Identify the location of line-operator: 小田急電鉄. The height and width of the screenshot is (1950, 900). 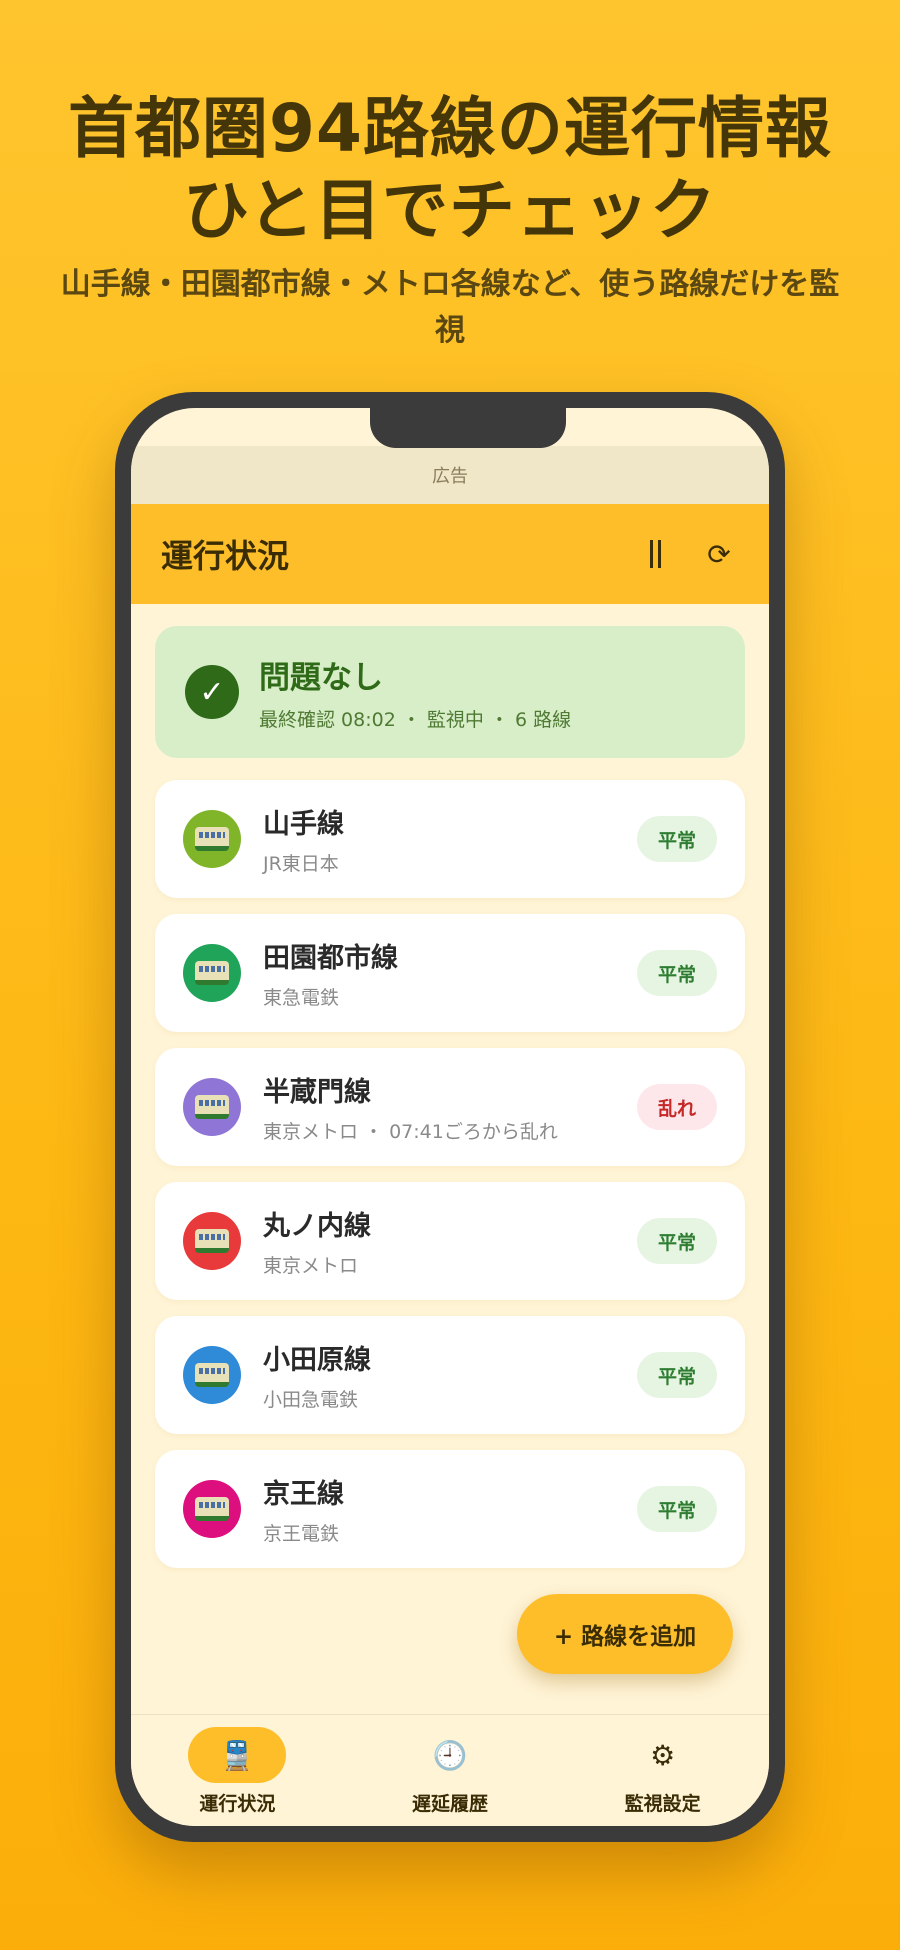
(311, 1400).